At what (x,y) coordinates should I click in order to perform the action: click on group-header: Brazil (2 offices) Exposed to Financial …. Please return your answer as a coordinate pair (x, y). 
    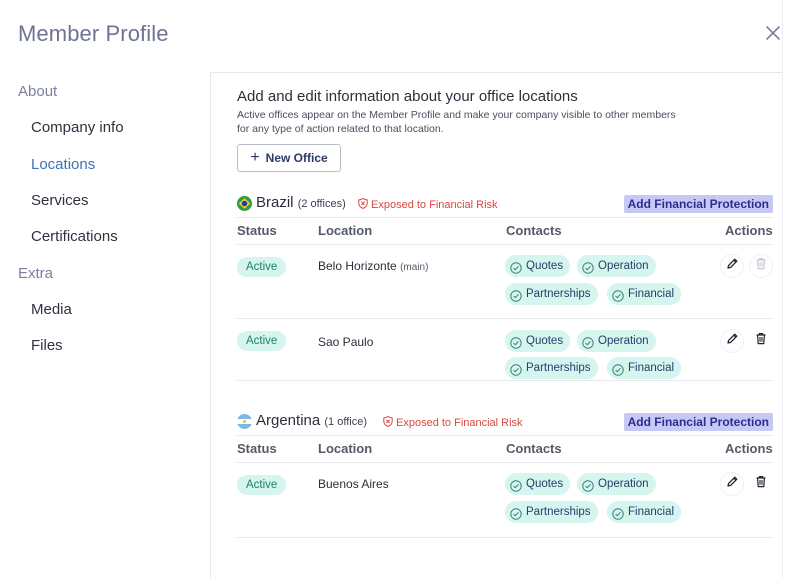
    Looking at the image, I should click on (505, 205).